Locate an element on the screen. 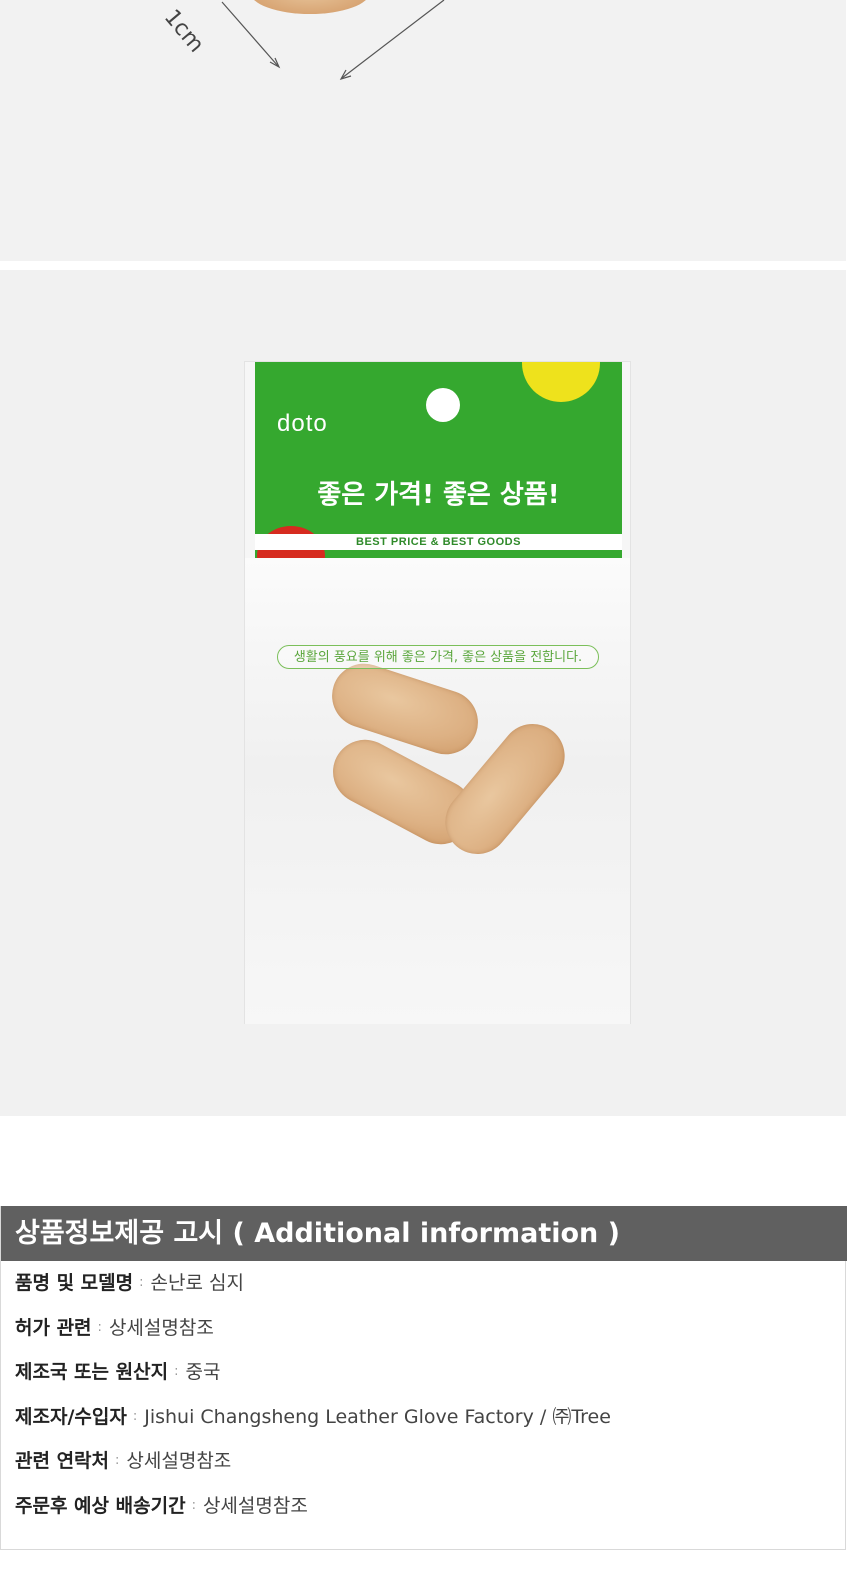 The height and width of the screenshot is (1594, 860). info-row-product-name: 품명 및 모델명: 손난로 심지 is located at coordinates (425, 1283).